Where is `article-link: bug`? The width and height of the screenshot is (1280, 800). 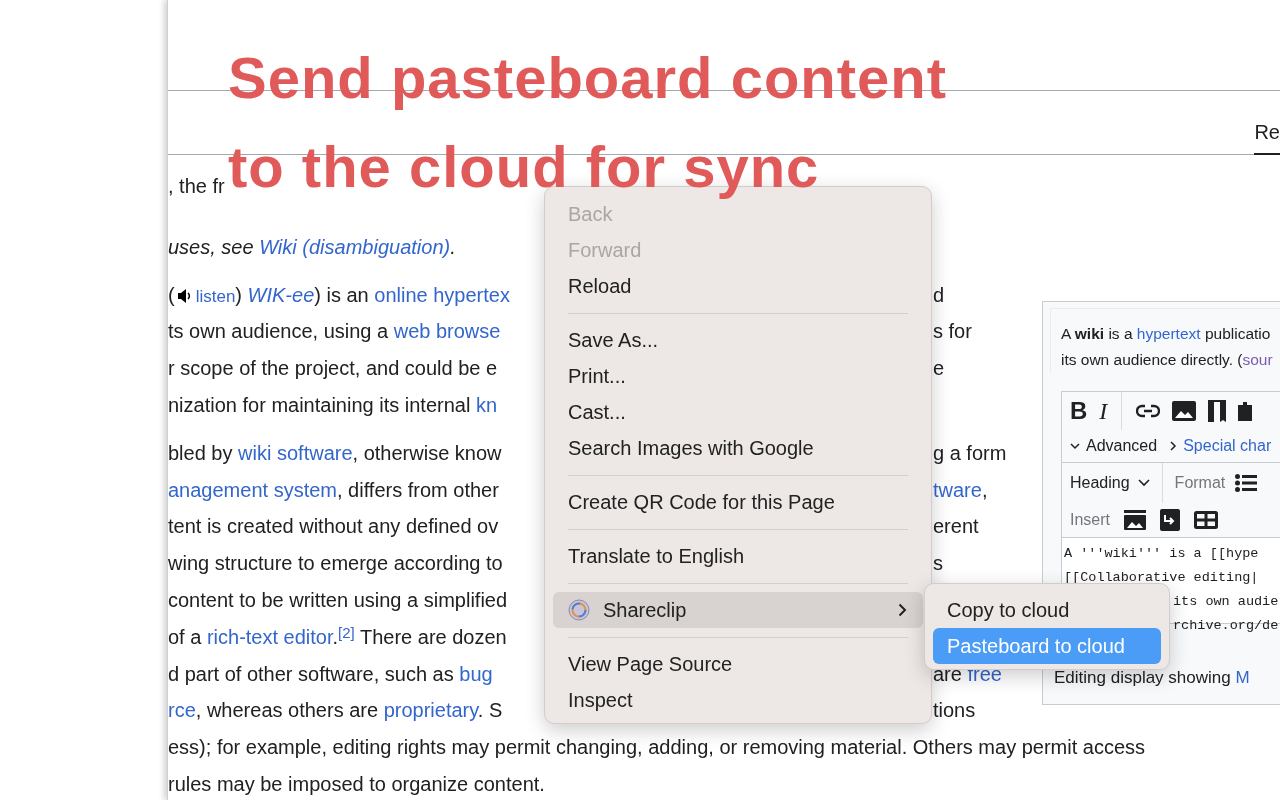
article-link: bug is located at coordinates (476, 673).